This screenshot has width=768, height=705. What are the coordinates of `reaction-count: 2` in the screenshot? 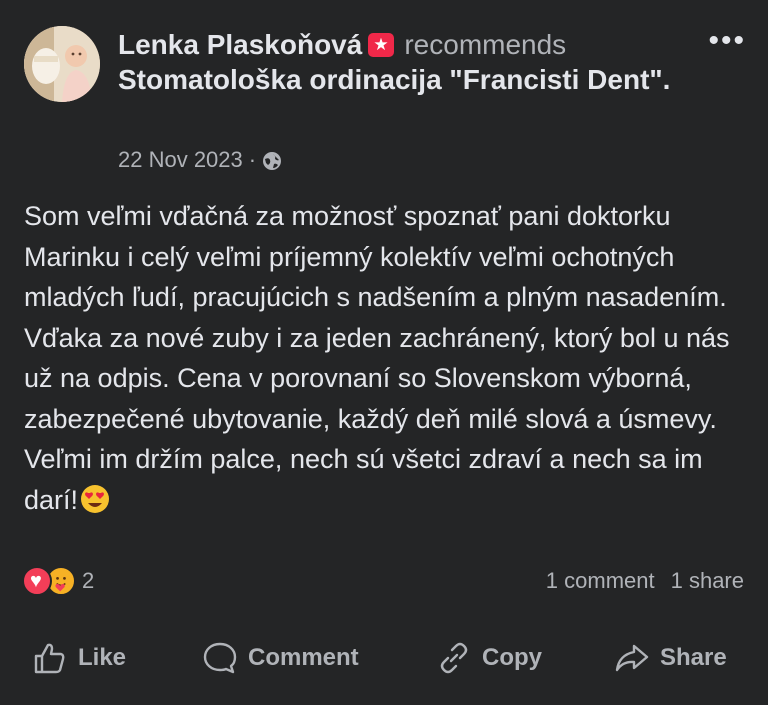 It's located at (88, 580).